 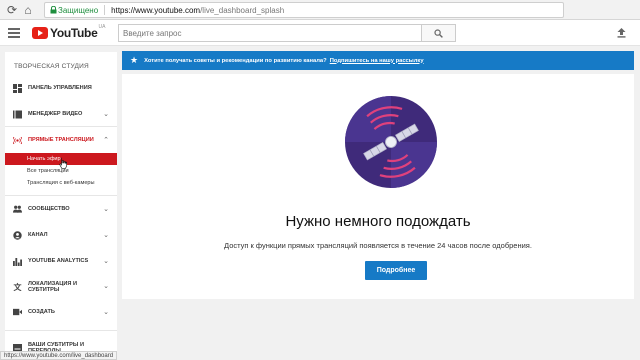 What do you see at coordinates (61, 183) in the screenshot?
I see `sub-item-webcam-stream: Трансляция с веб-камеры` at bounding box center [61, 183].